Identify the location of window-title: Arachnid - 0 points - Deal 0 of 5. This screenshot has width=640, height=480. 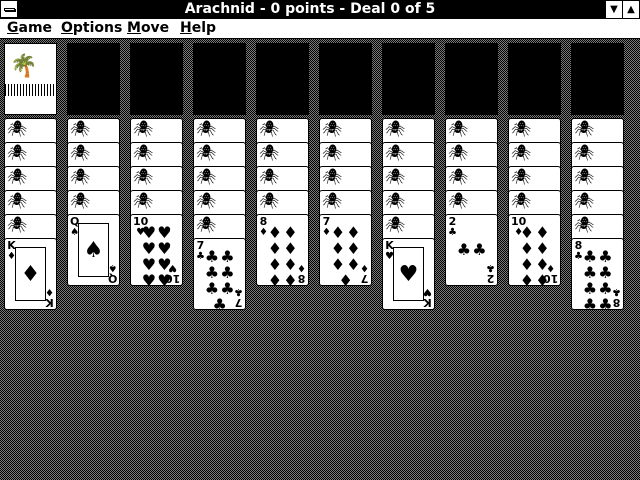
(310, 9).